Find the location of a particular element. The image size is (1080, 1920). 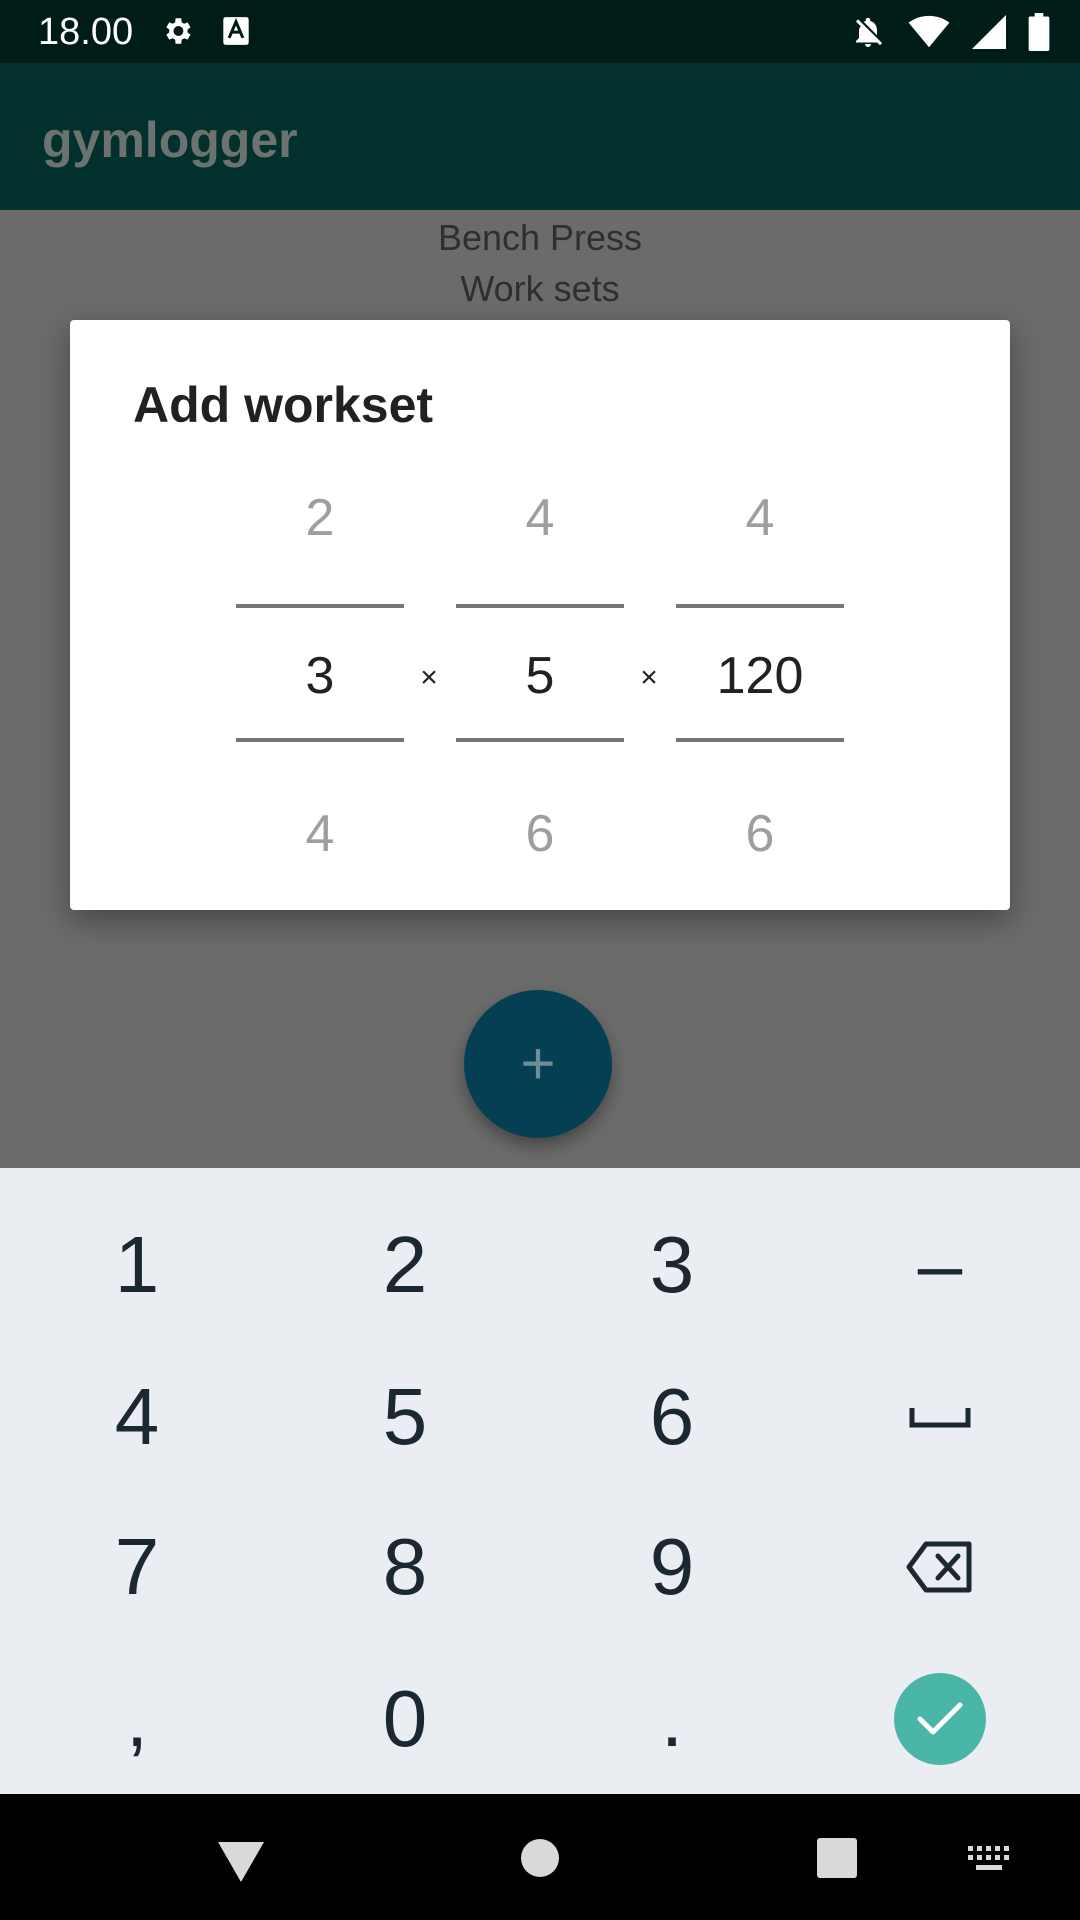

confirm-icon is located at coordinates (940, 1718).